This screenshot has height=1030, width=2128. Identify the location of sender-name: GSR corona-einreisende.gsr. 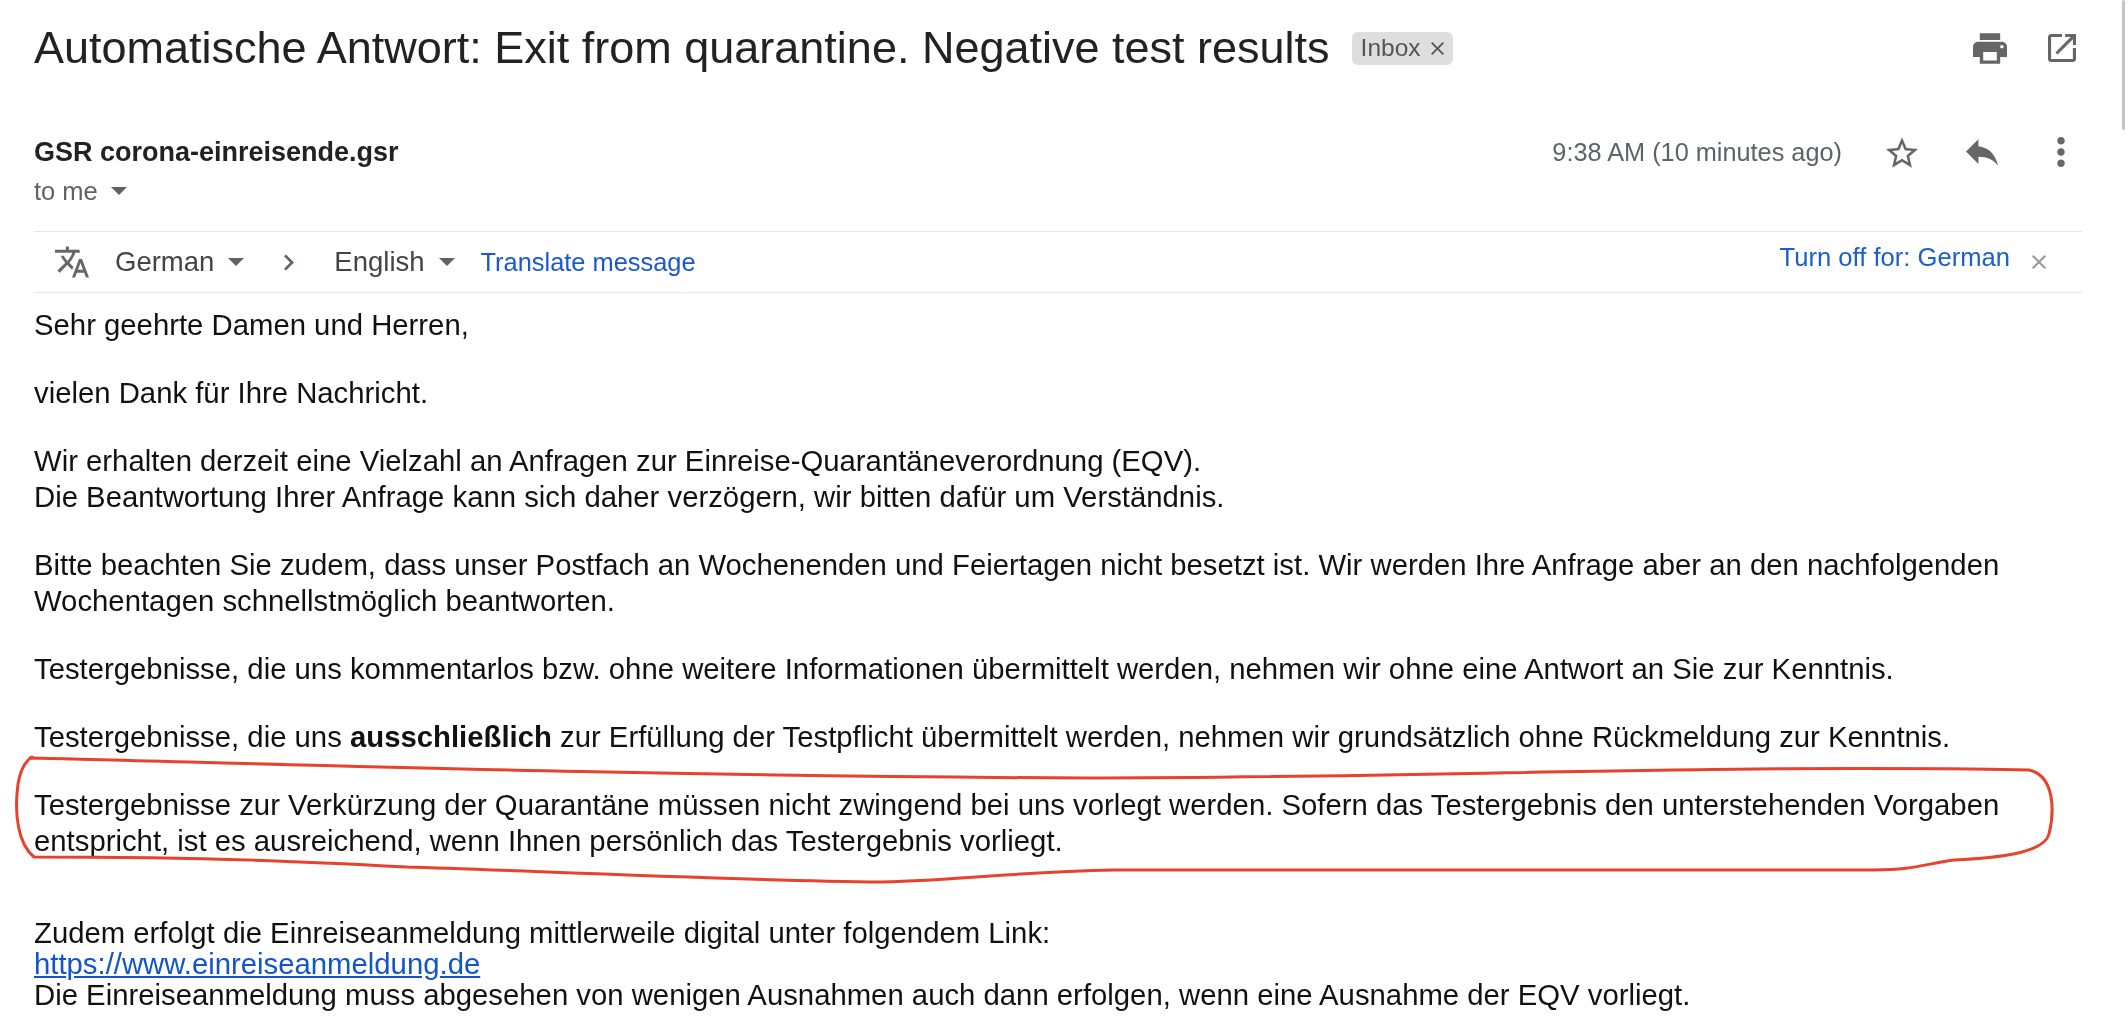
(216, 152).